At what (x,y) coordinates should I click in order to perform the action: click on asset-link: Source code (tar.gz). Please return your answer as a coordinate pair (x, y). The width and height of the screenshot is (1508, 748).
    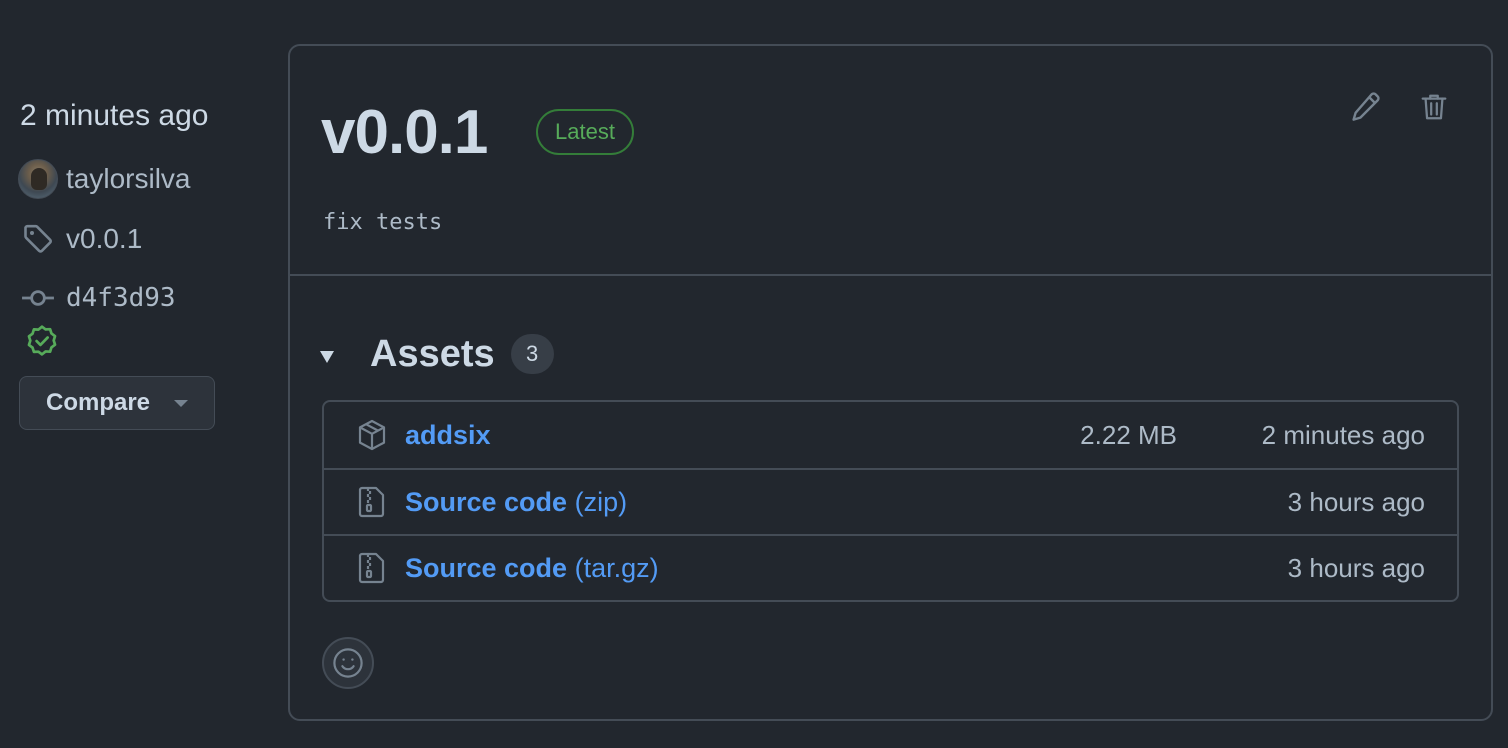
    Looking at the image, I should click on (532, 568).